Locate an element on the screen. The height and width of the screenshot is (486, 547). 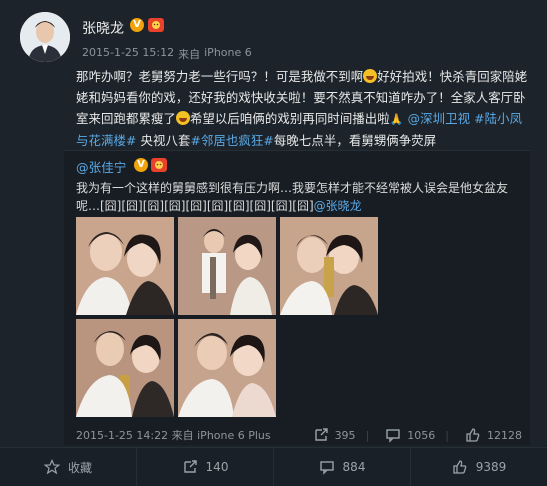
user-badges: V is located at coordinates (147, 25).